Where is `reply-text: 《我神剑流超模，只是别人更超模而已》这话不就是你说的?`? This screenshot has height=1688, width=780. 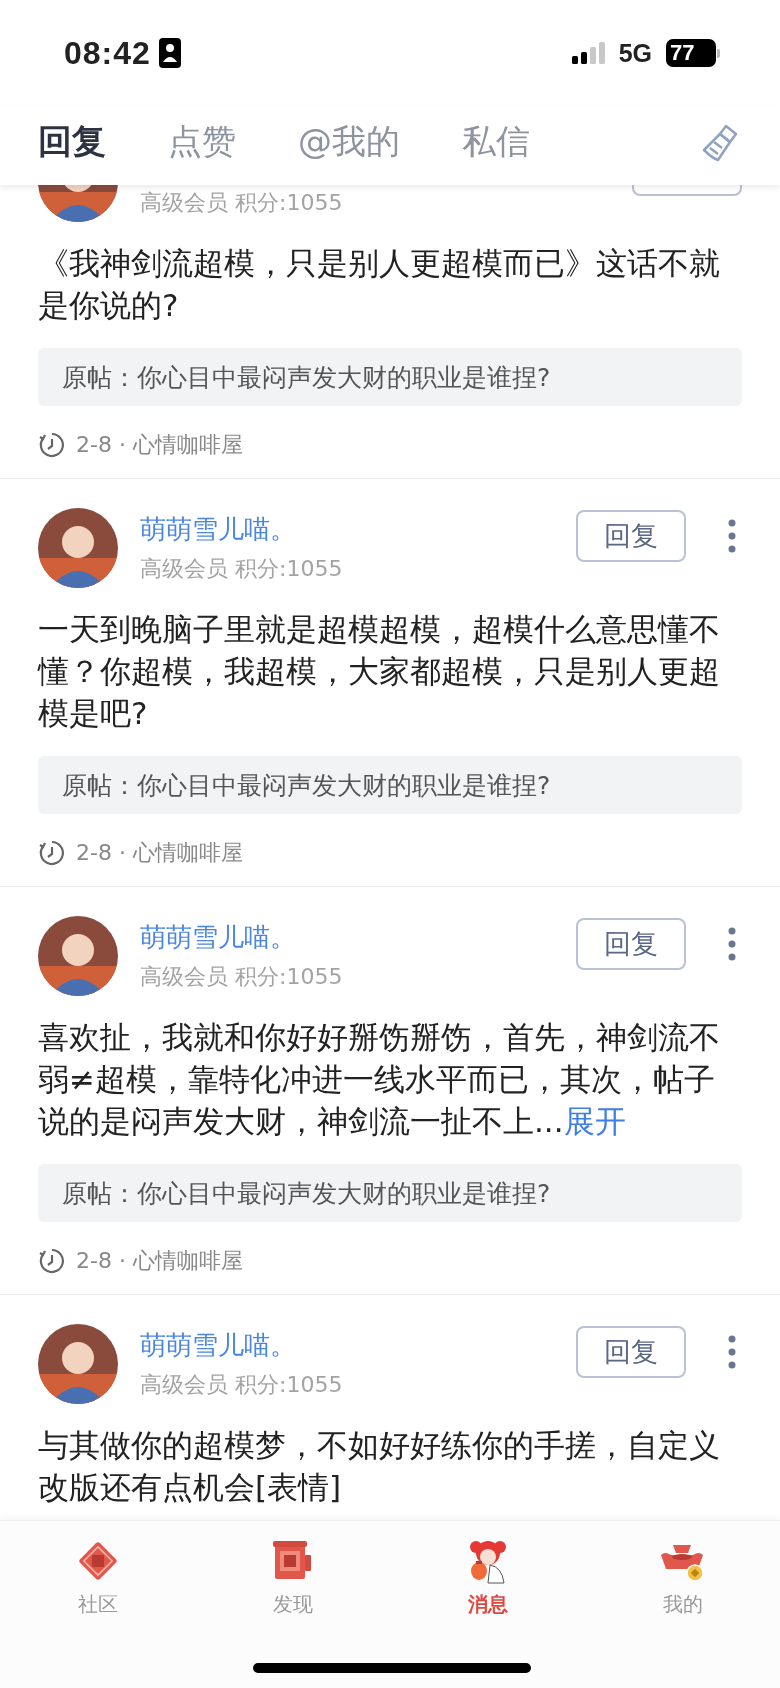
reply-text: 《我神剑流超模，只是别人更超模而已》这话不就是你说的? is located at coordinates (379, 284).